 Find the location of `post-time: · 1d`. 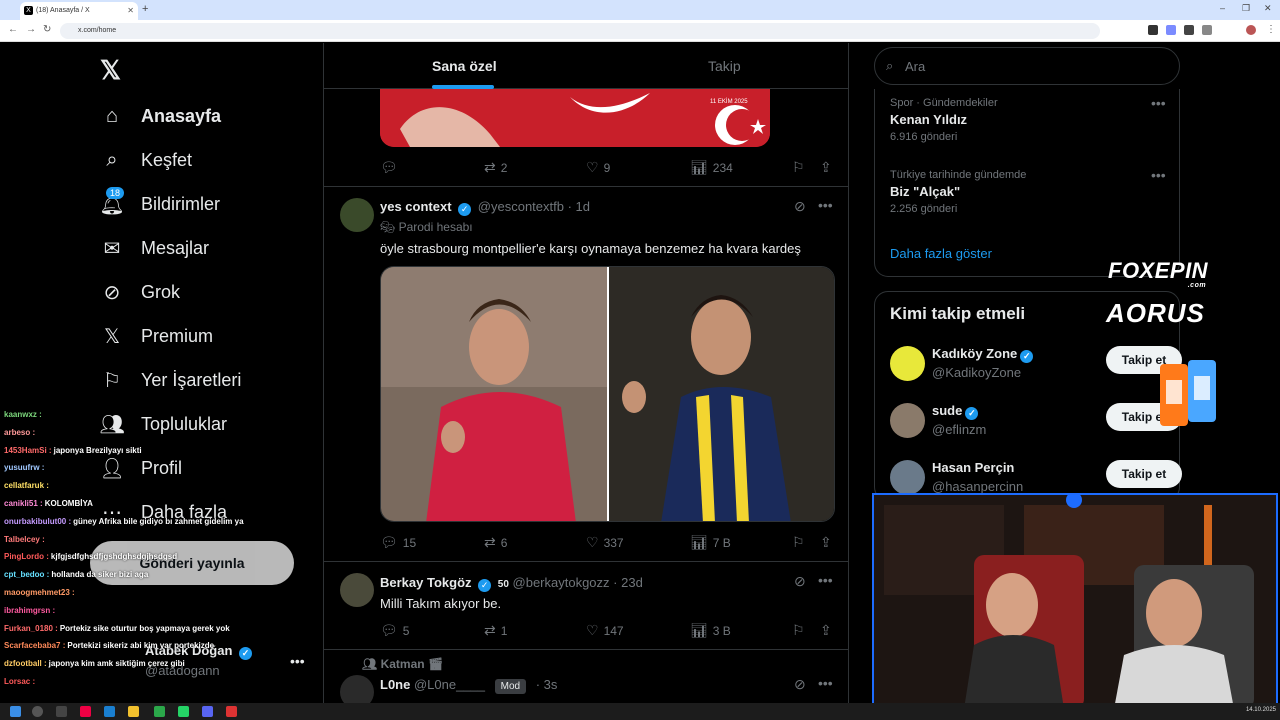

post-time: · 1d is located at coordinates (579, 206).